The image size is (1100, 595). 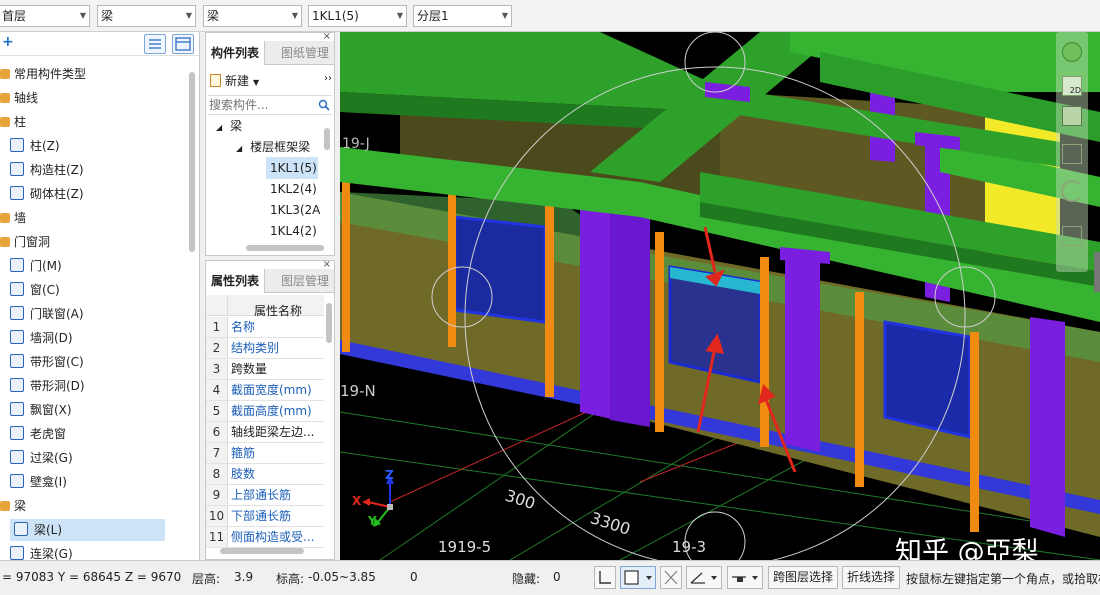 I want to click on tab-property-list: 属性列表, so click(x=236, y=281).